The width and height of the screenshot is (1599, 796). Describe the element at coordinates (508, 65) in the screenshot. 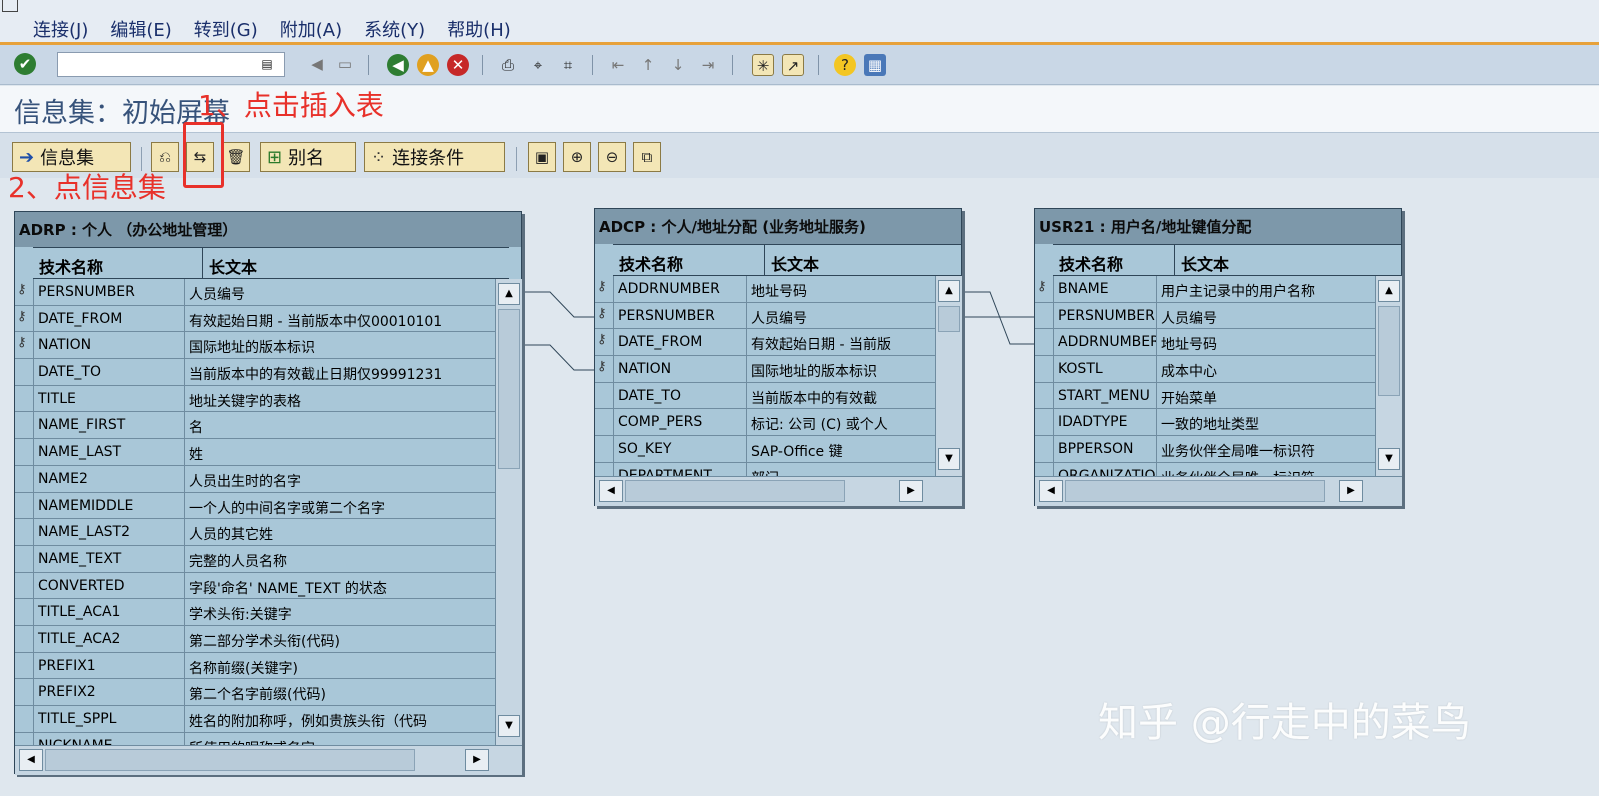

I see `print-icon: ⎙` at that location.